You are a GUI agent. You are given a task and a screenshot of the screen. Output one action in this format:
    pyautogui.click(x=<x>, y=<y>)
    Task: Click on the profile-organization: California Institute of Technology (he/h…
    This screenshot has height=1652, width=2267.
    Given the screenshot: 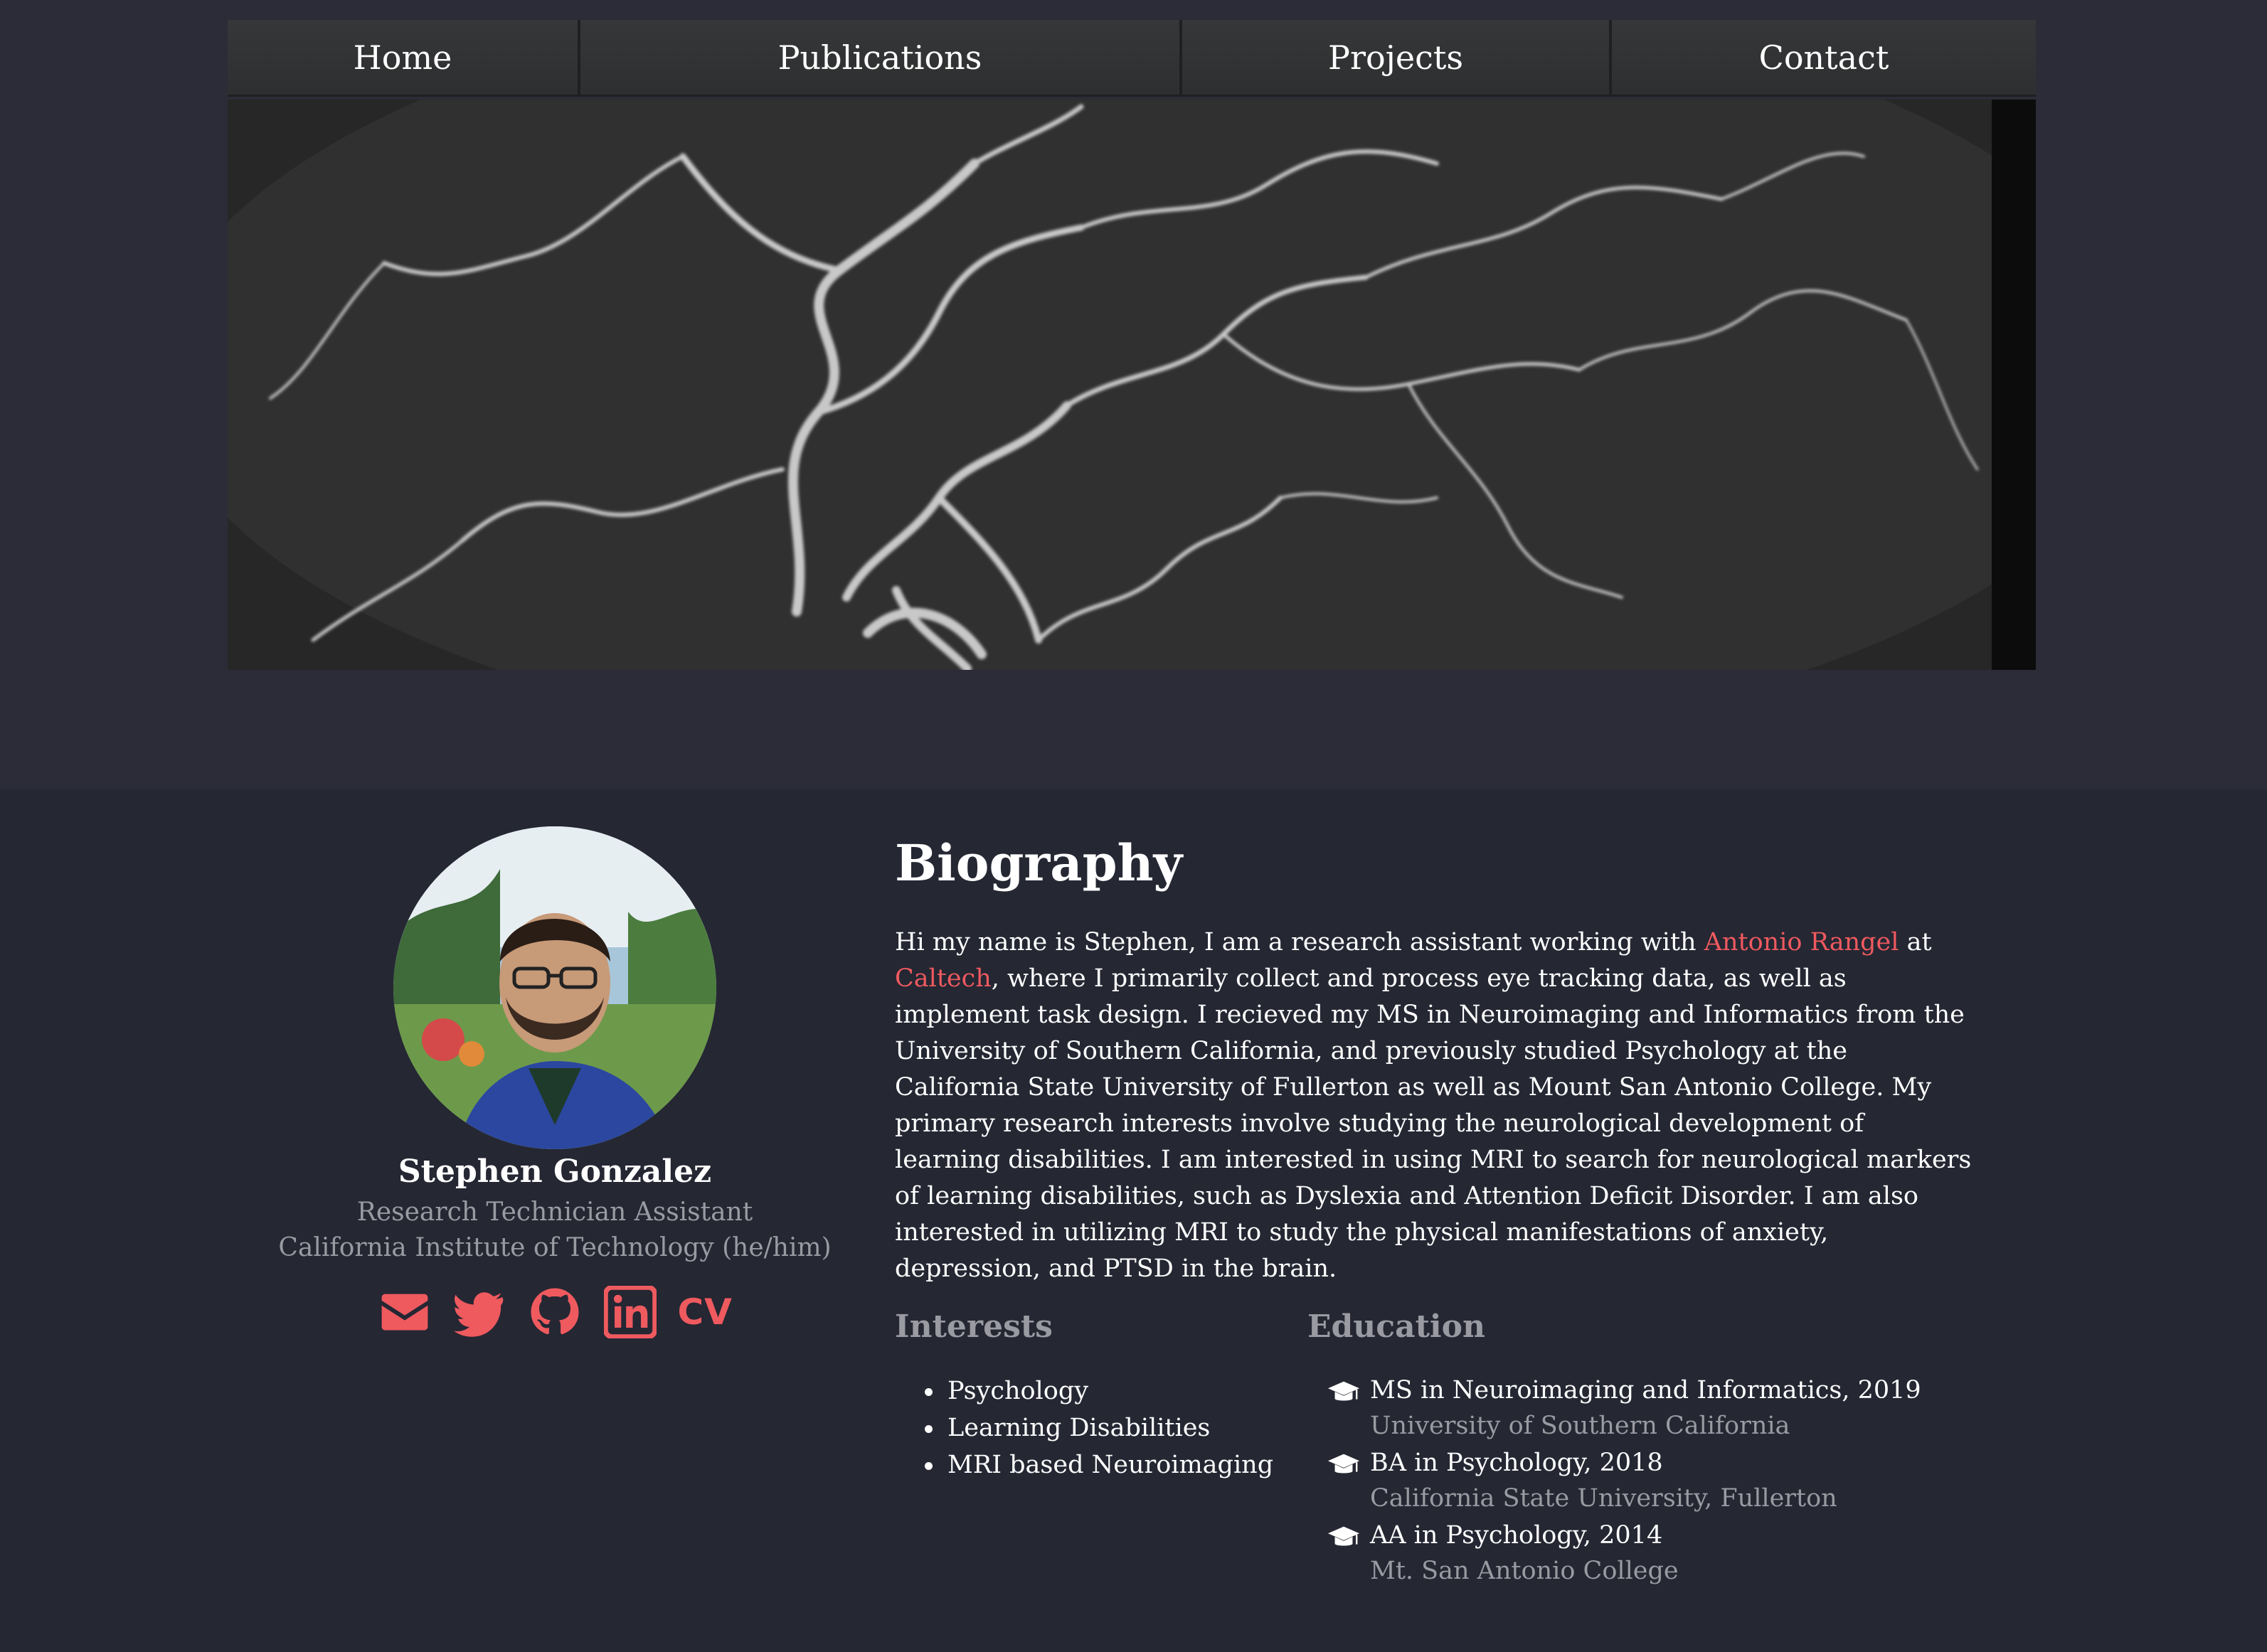 What is the action you would take?
    pyautogui.click(x=555, y=1247)
    